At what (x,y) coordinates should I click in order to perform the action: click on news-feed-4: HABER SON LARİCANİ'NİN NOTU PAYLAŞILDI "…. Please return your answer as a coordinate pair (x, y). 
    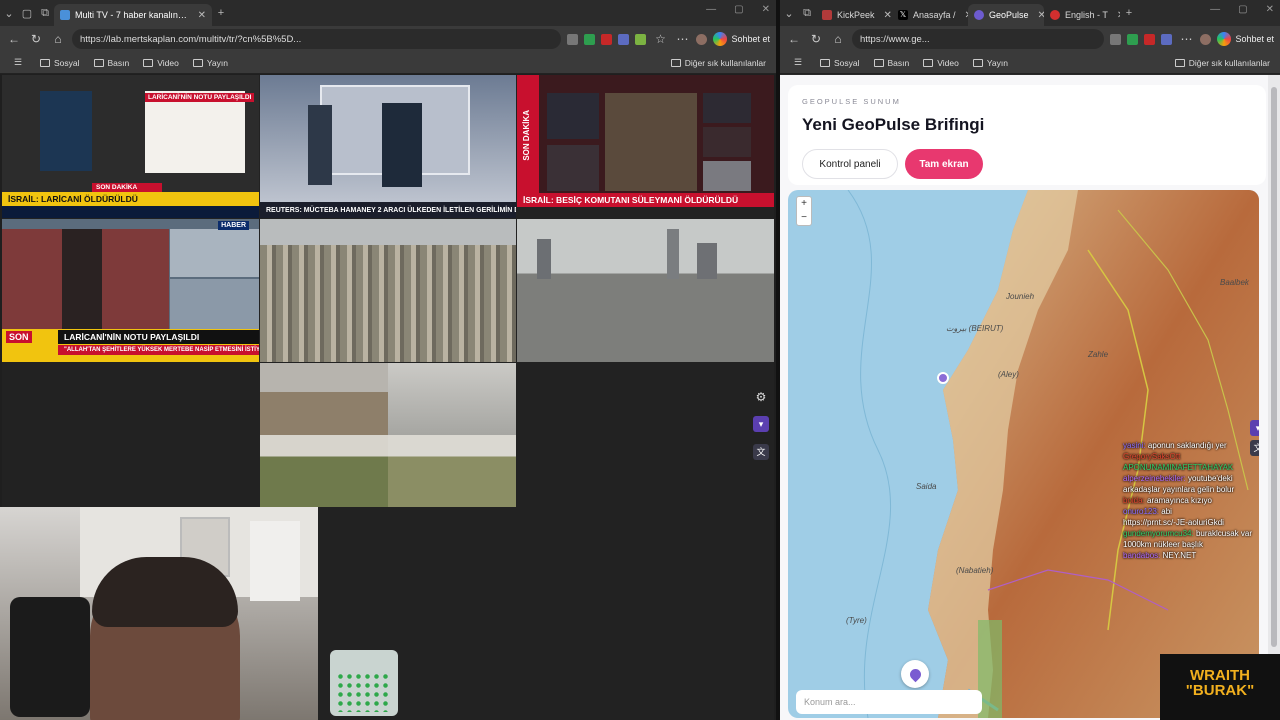
    Looking at the image, I should click on (130, 290).